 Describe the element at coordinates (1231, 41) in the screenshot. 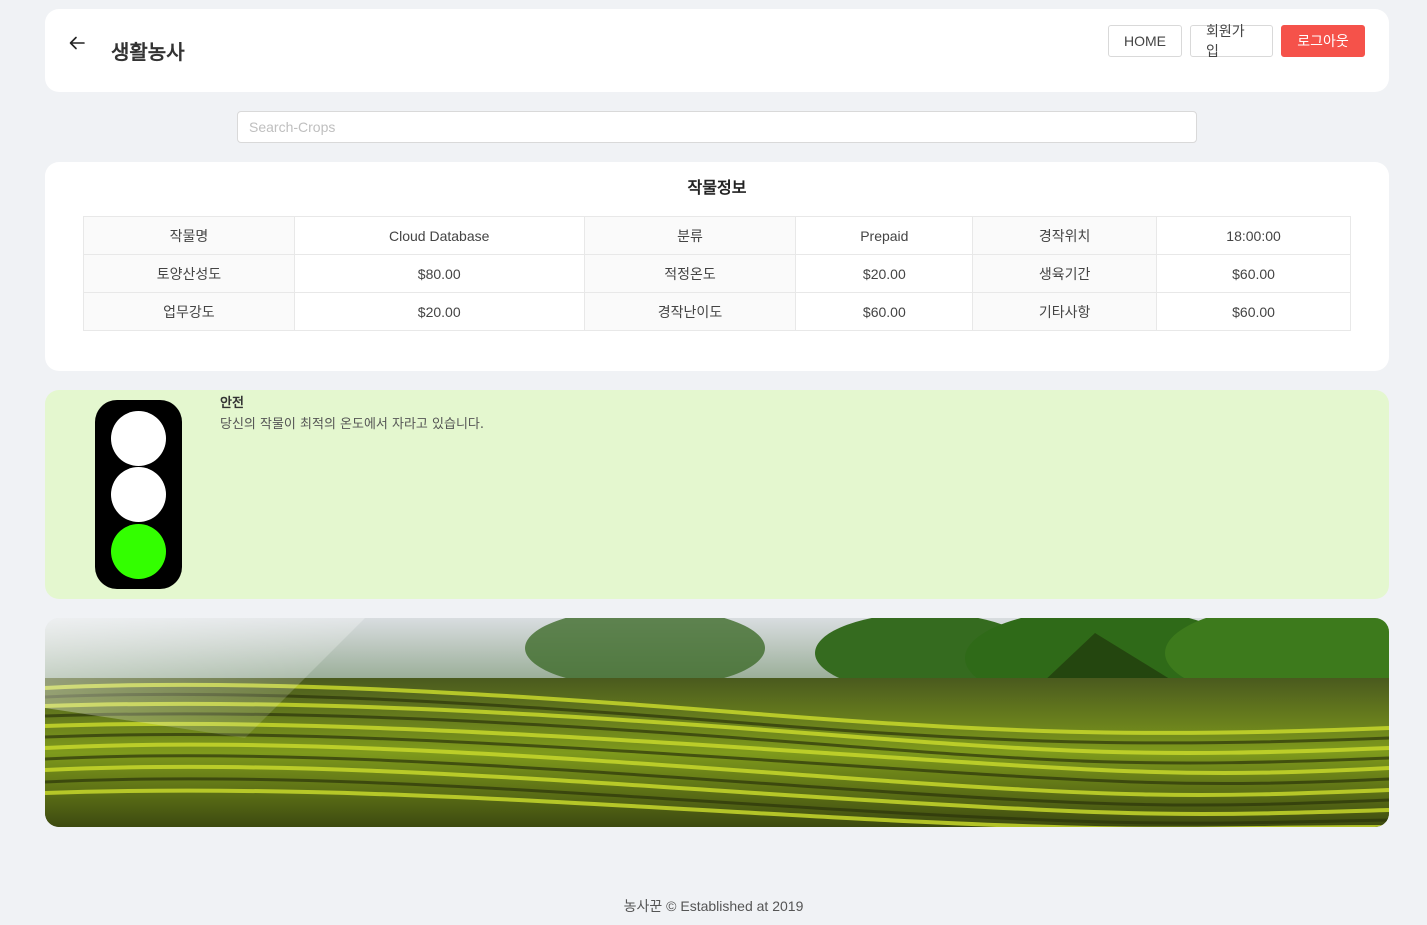

I see `signup-button: 회원가입` at that location.